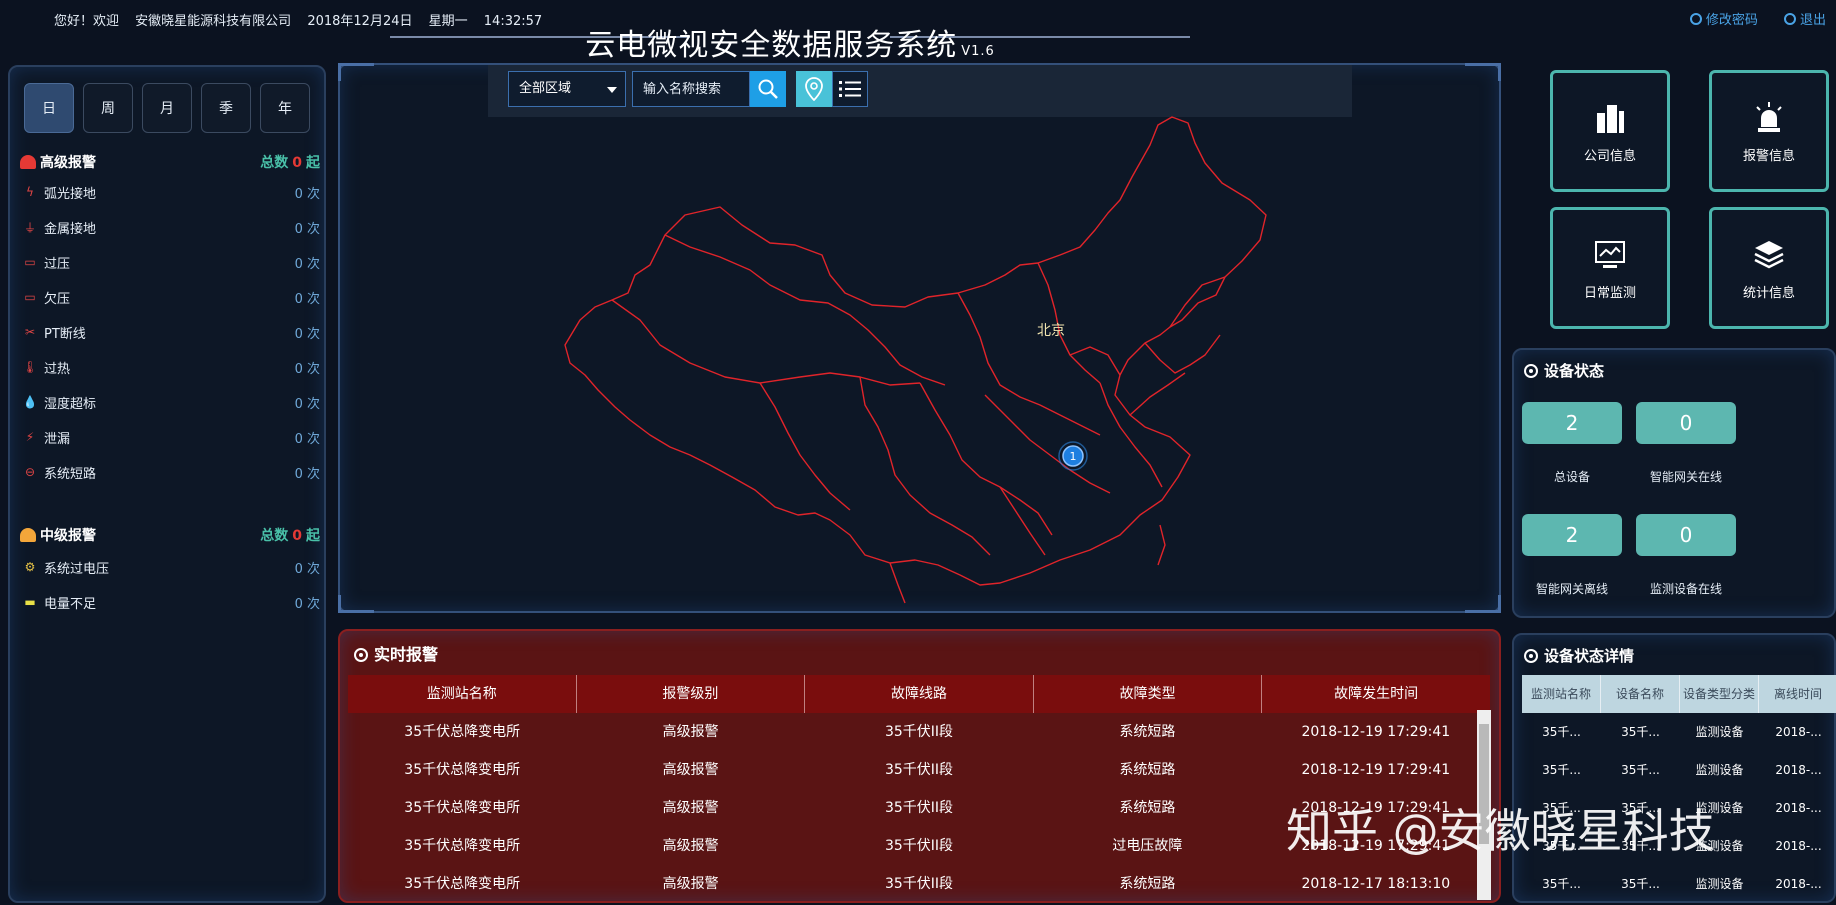 The width and height of the screenshot is (1836, 905). I want to click on table-cell: 过电压故障, so click(1147, 846).